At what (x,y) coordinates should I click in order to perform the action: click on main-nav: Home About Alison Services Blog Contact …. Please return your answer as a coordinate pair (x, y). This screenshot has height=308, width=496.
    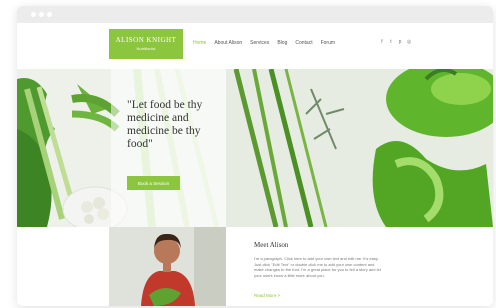
    Looking at the image, I should click on (264, 43).